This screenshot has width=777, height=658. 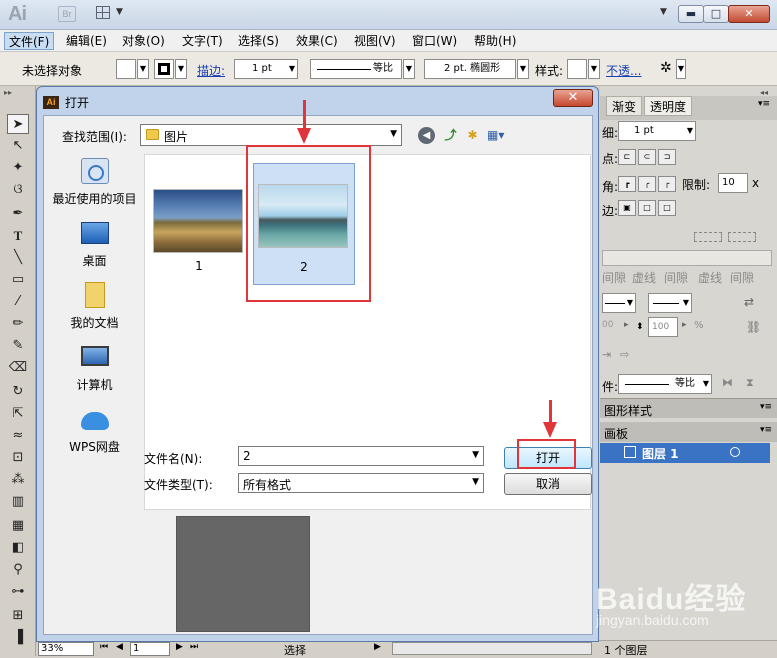 I want to click on arrow-end-select: ▼, so click(x=670, y=303).